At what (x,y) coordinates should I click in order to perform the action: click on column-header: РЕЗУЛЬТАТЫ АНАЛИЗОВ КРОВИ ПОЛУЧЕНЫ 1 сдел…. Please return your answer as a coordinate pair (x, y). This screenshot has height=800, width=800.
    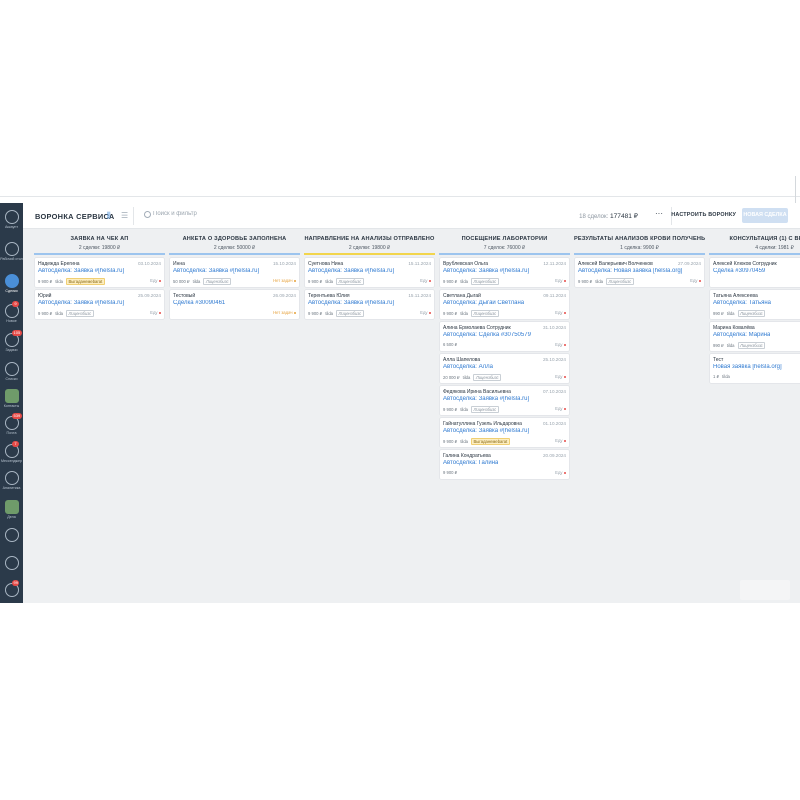
    Looking at the image, I should click on (639, 242).